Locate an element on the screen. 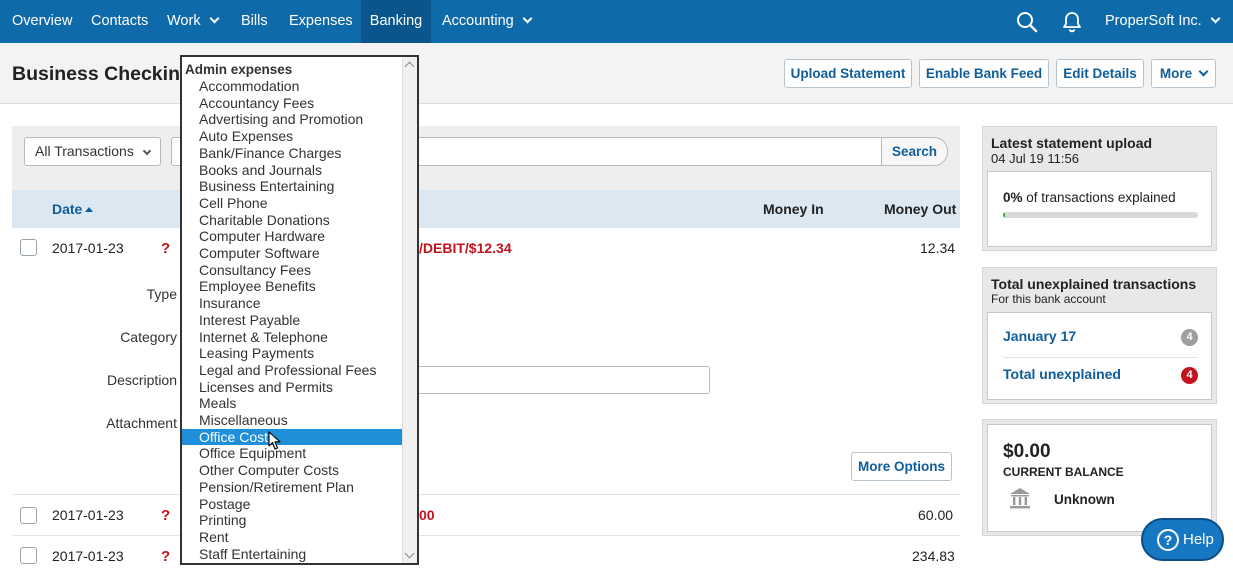  dropdown-option: Consultancy Fees is located at coordinates (292, 270).